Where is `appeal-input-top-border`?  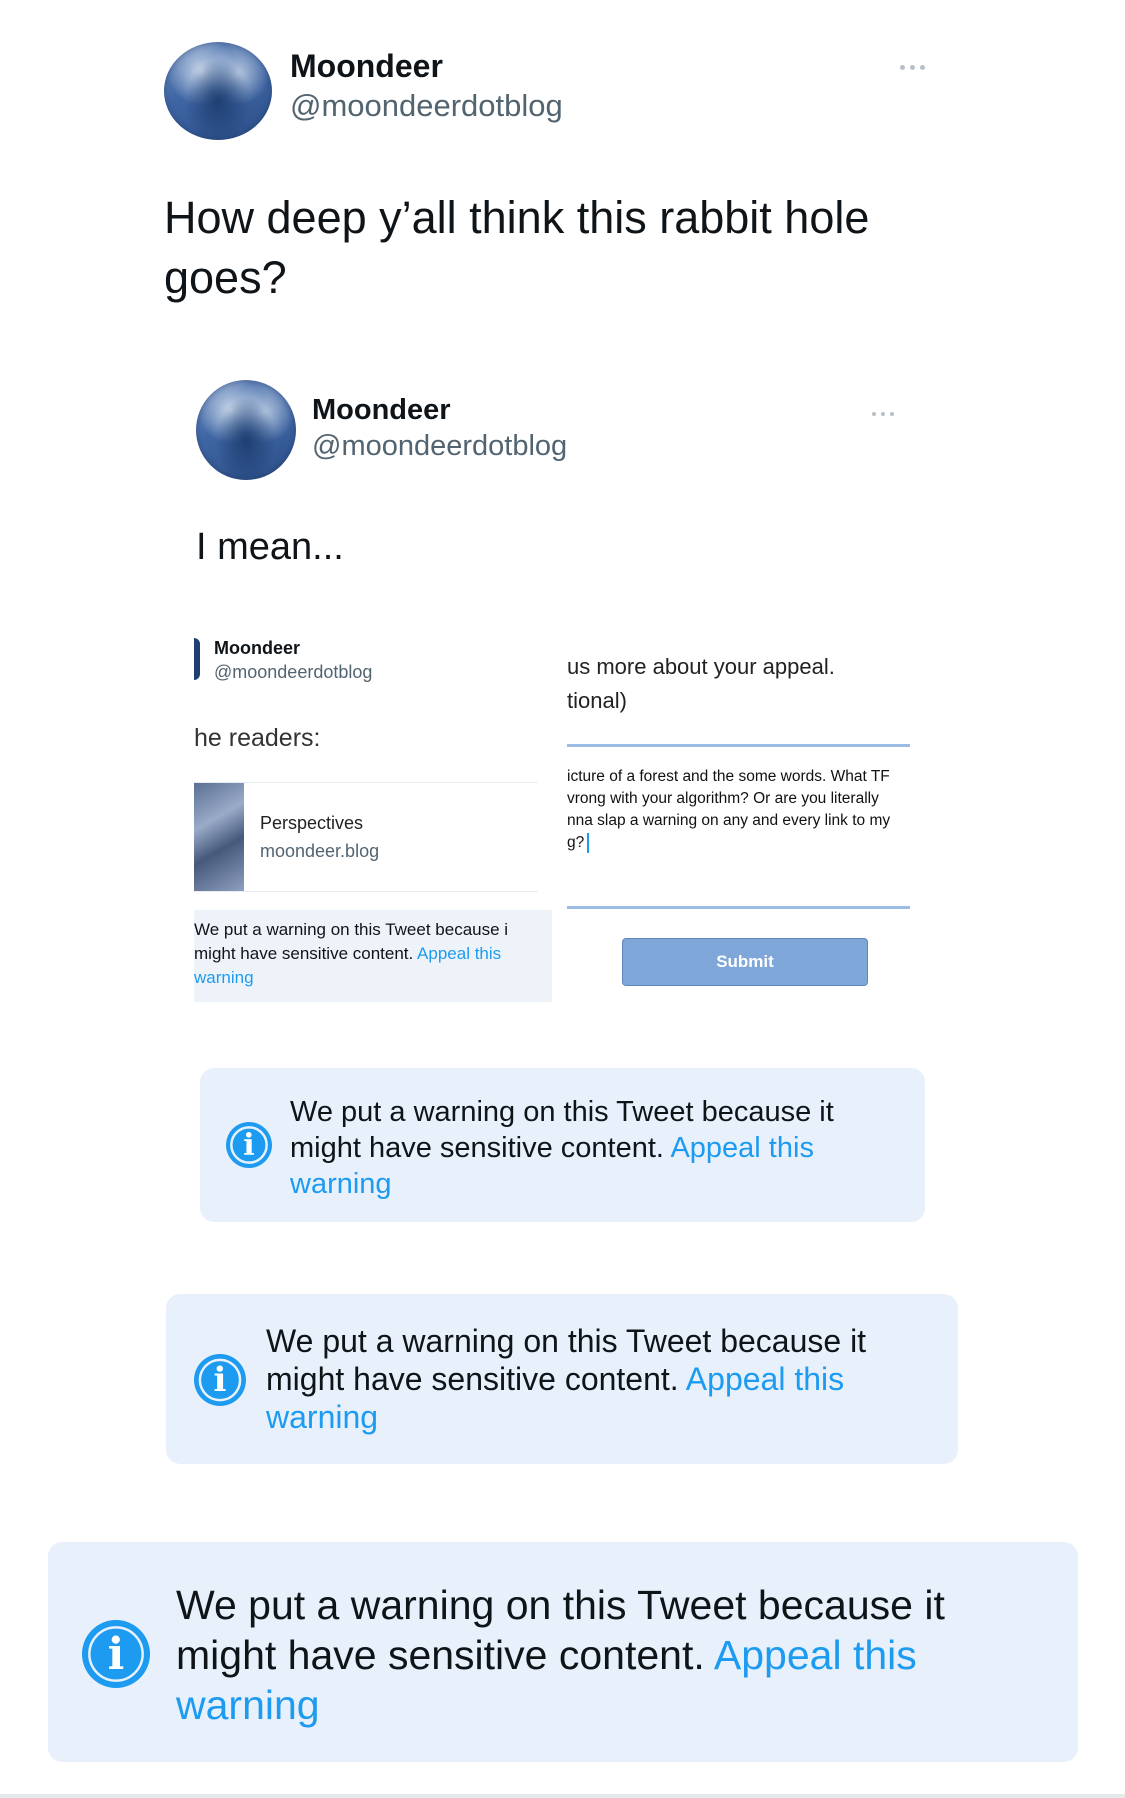
appeal-input-top-border is located at coordinates (738, 745).